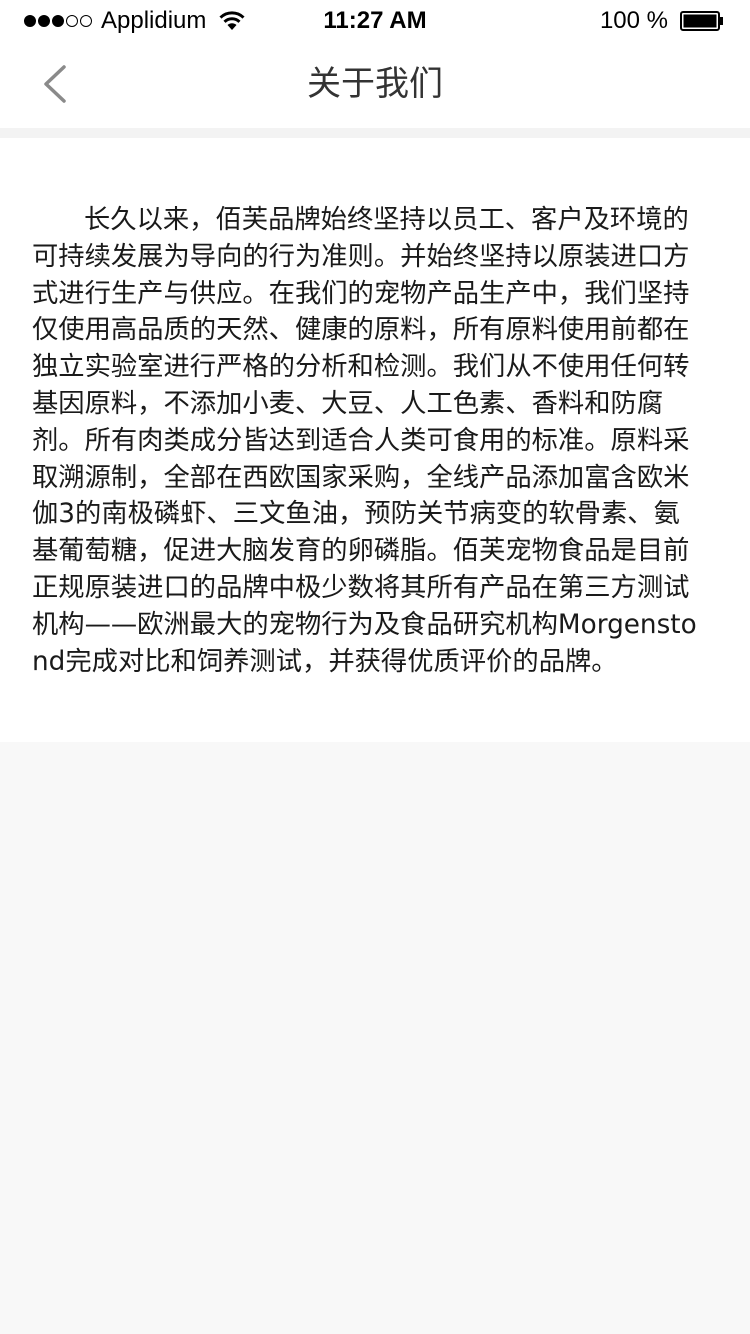  What do you see at coordinates (701, 21) in the screenshot?
I see `battery-icon` at bounding box center [701, 21].